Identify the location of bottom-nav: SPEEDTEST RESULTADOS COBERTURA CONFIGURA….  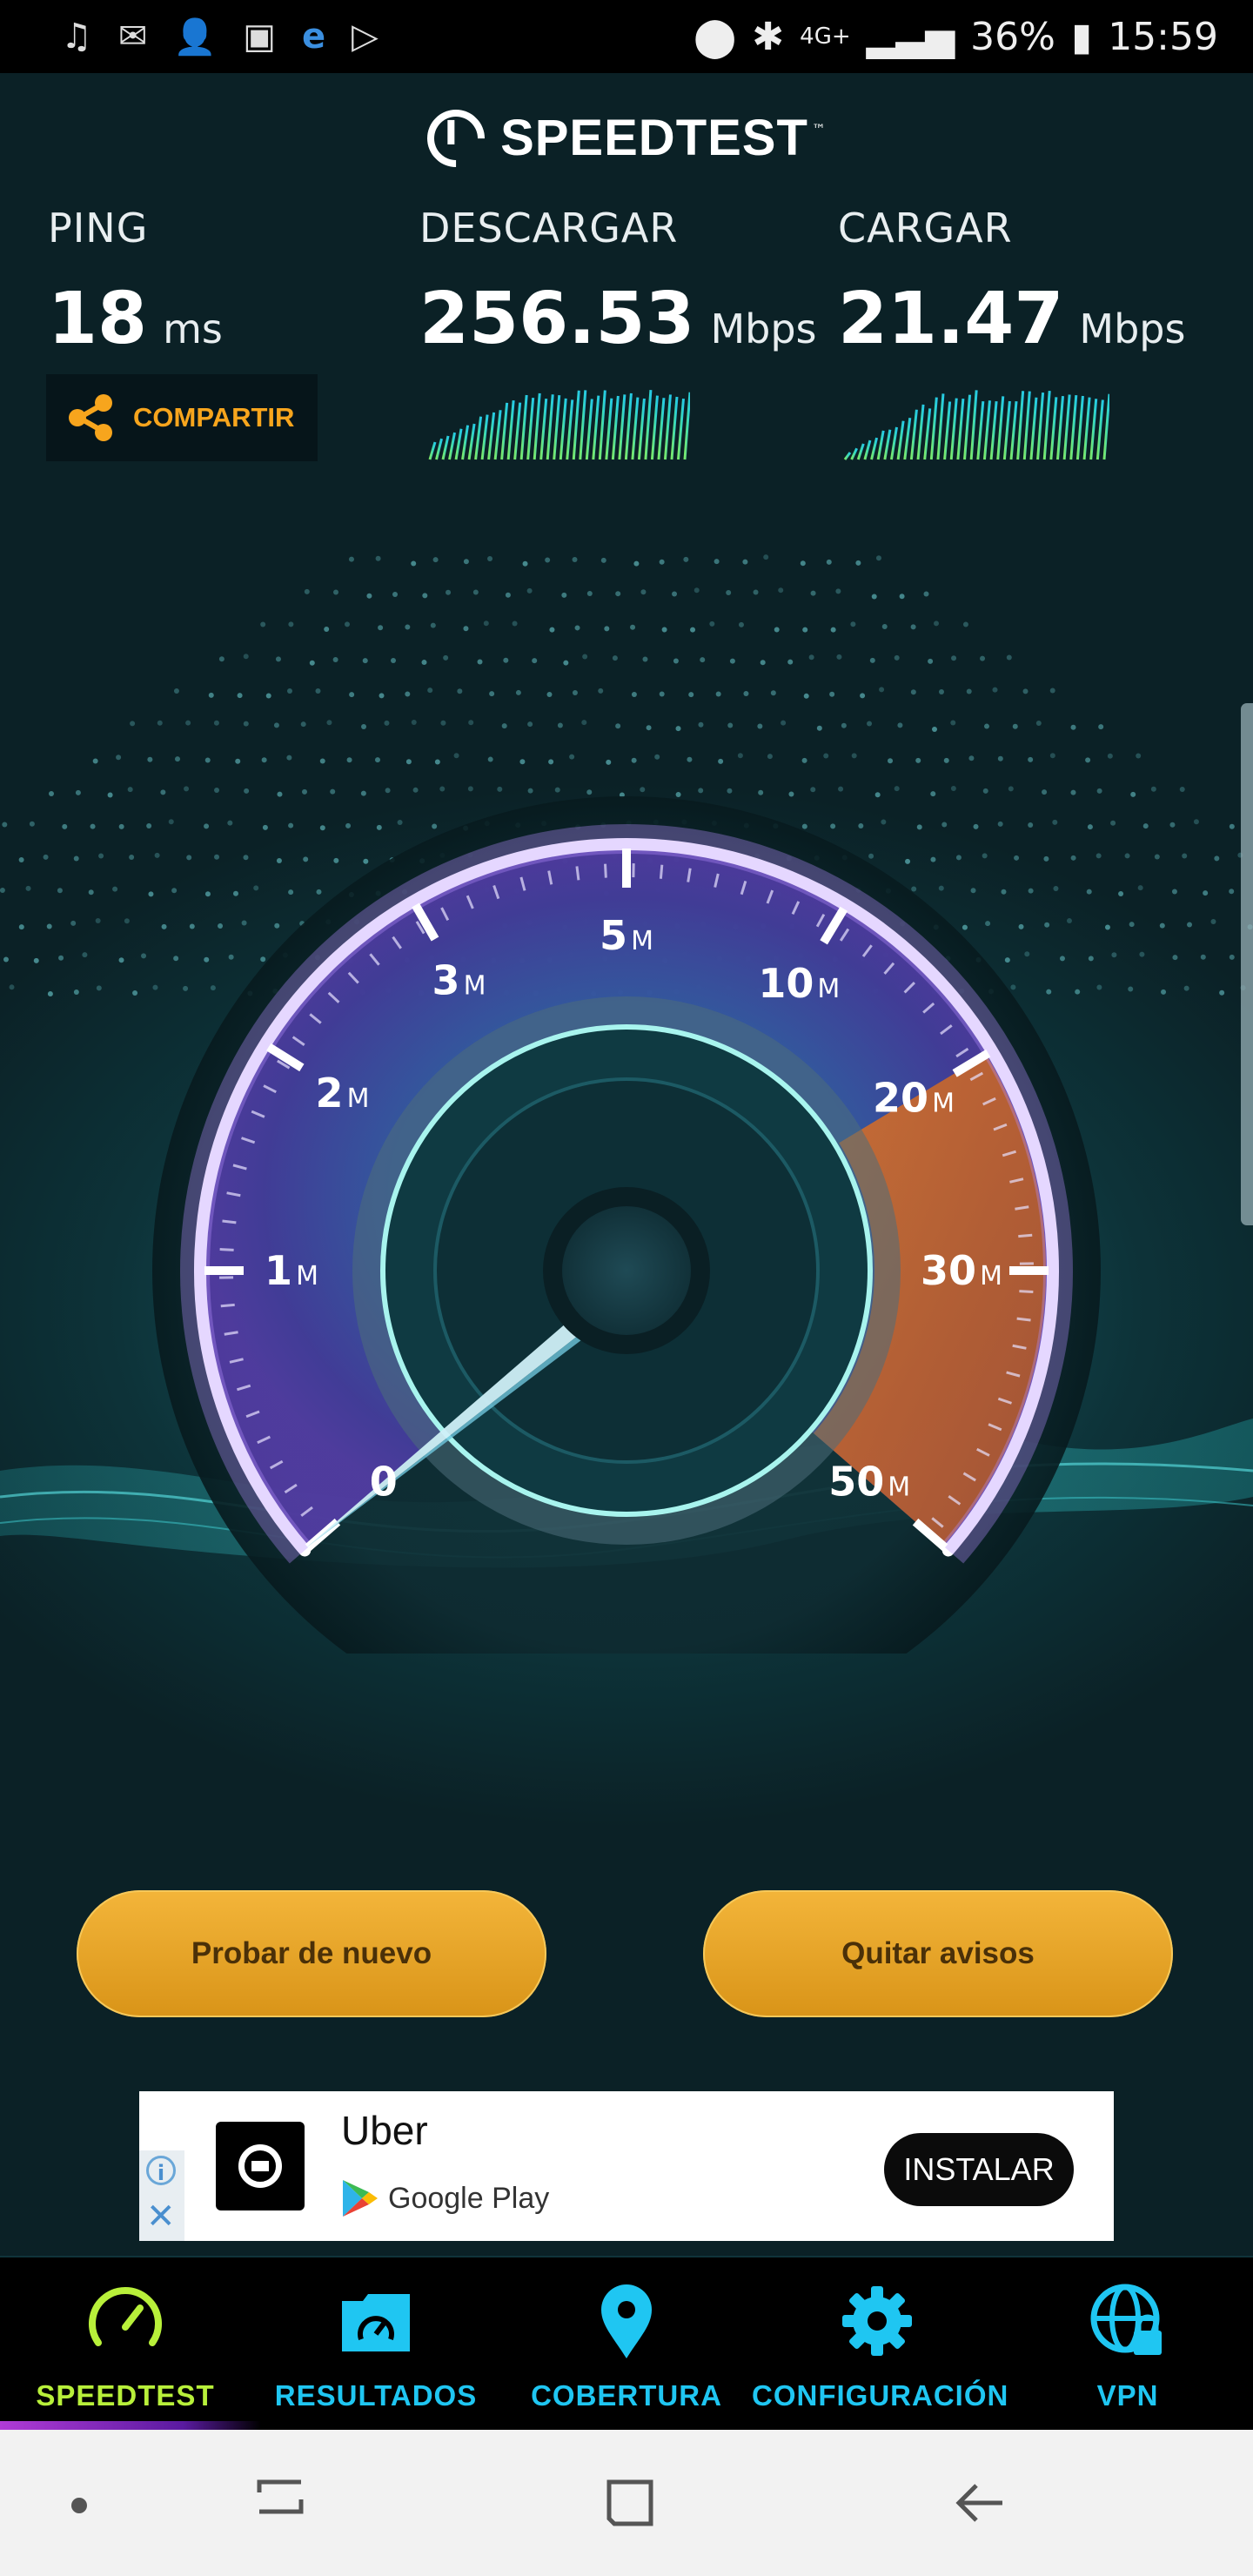
(626, 2344).